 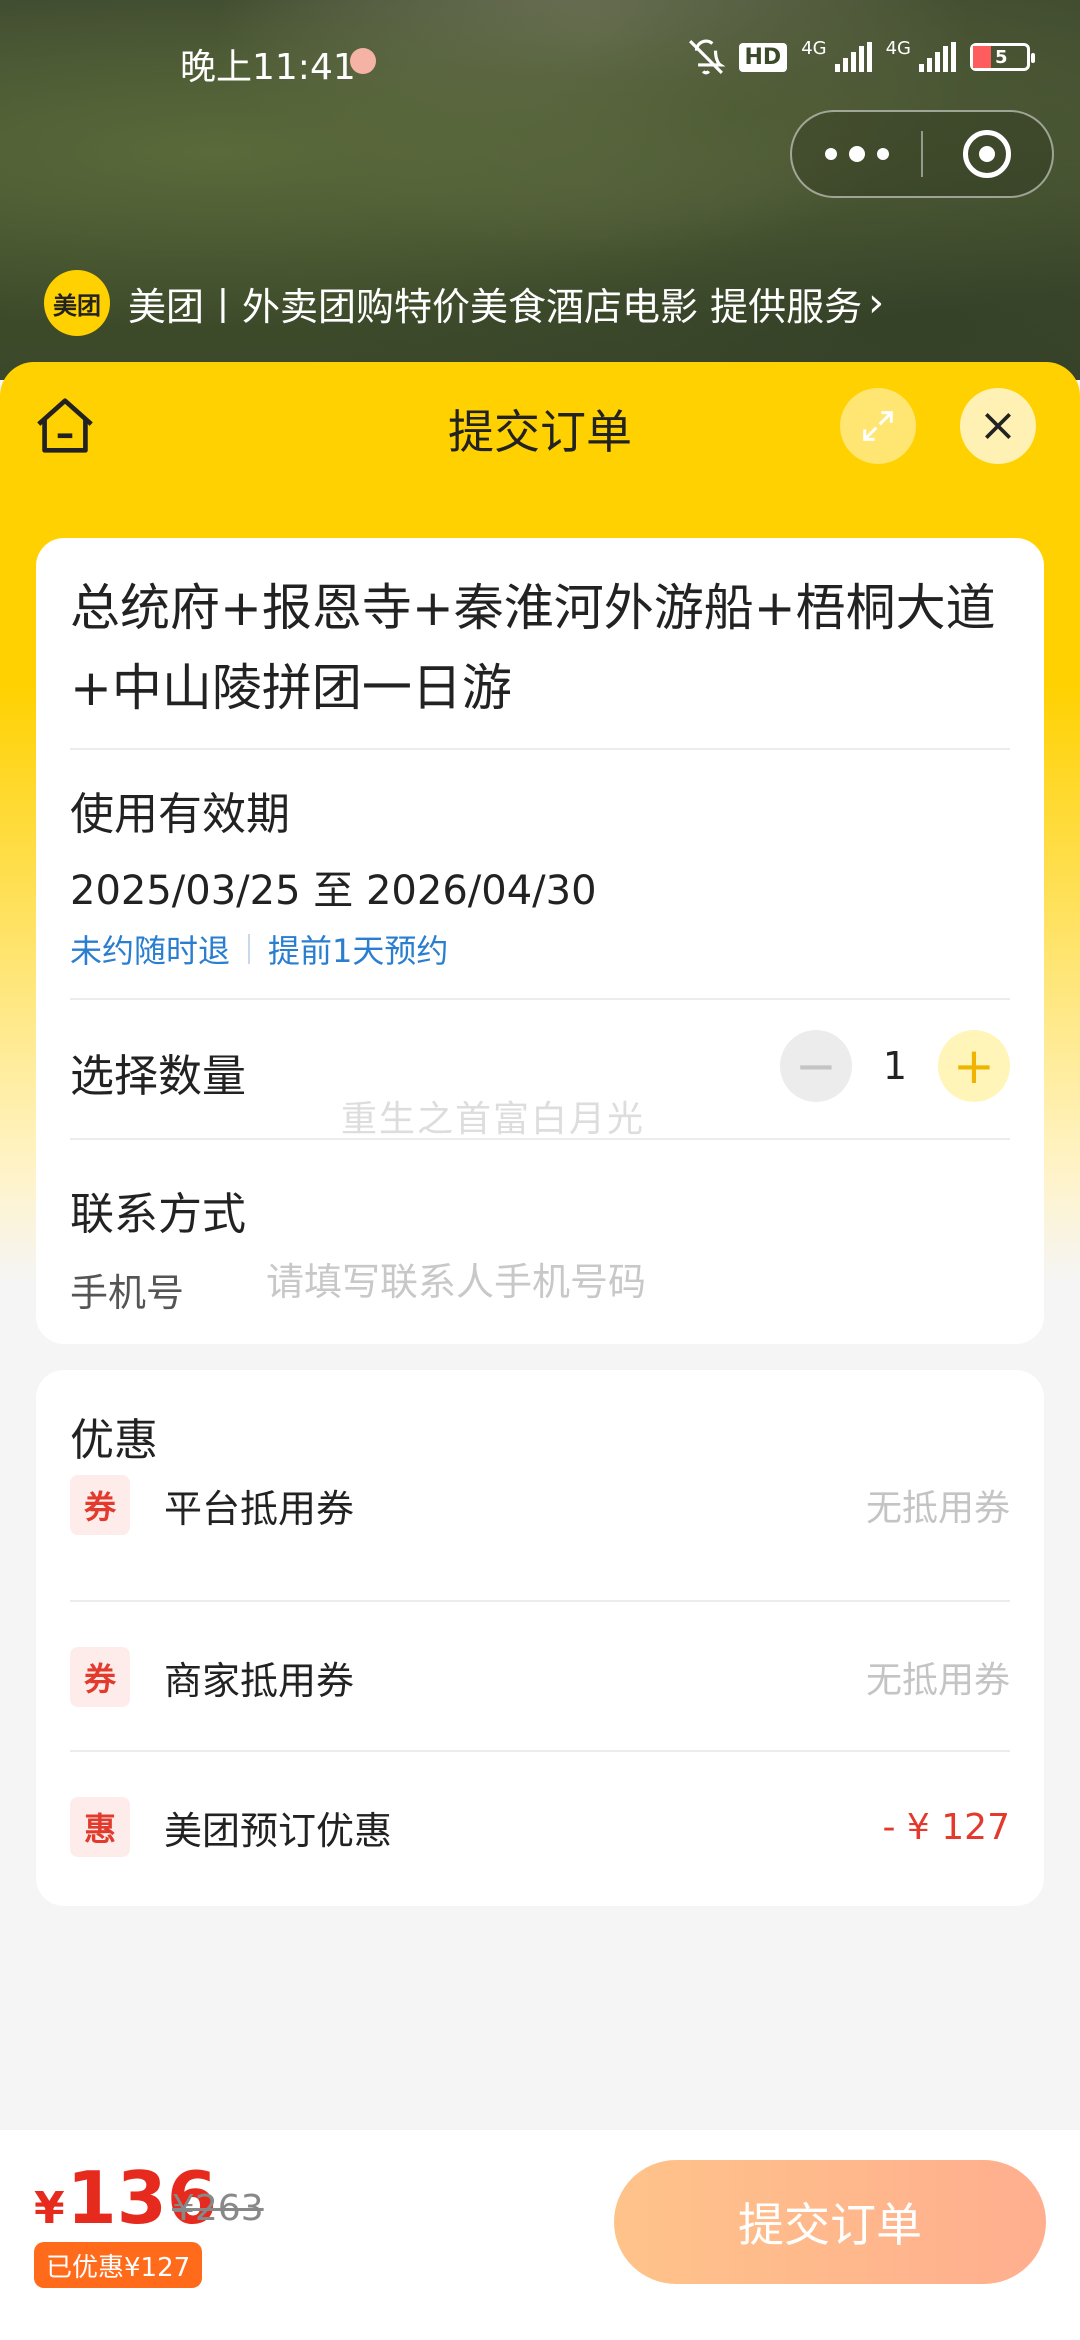 What do you see at coordinates (259, 1508) in the screenshot?
I see `promo-label: 平台抵用券` at bounding box center [259, 1508].